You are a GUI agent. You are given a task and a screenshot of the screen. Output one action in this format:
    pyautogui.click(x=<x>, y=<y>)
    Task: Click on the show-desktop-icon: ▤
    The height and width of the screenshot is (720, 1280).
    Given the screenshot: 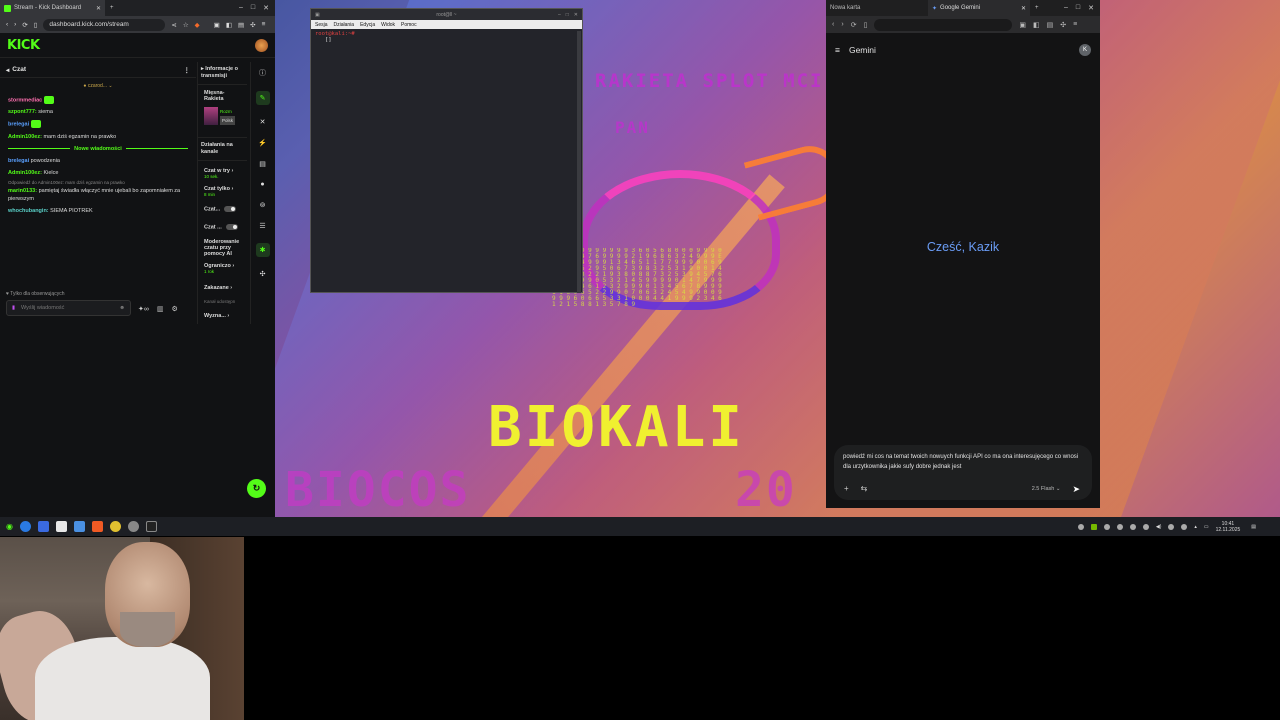 What is the action you would take?
    pyautogui.click(x=1253, y=527)
    